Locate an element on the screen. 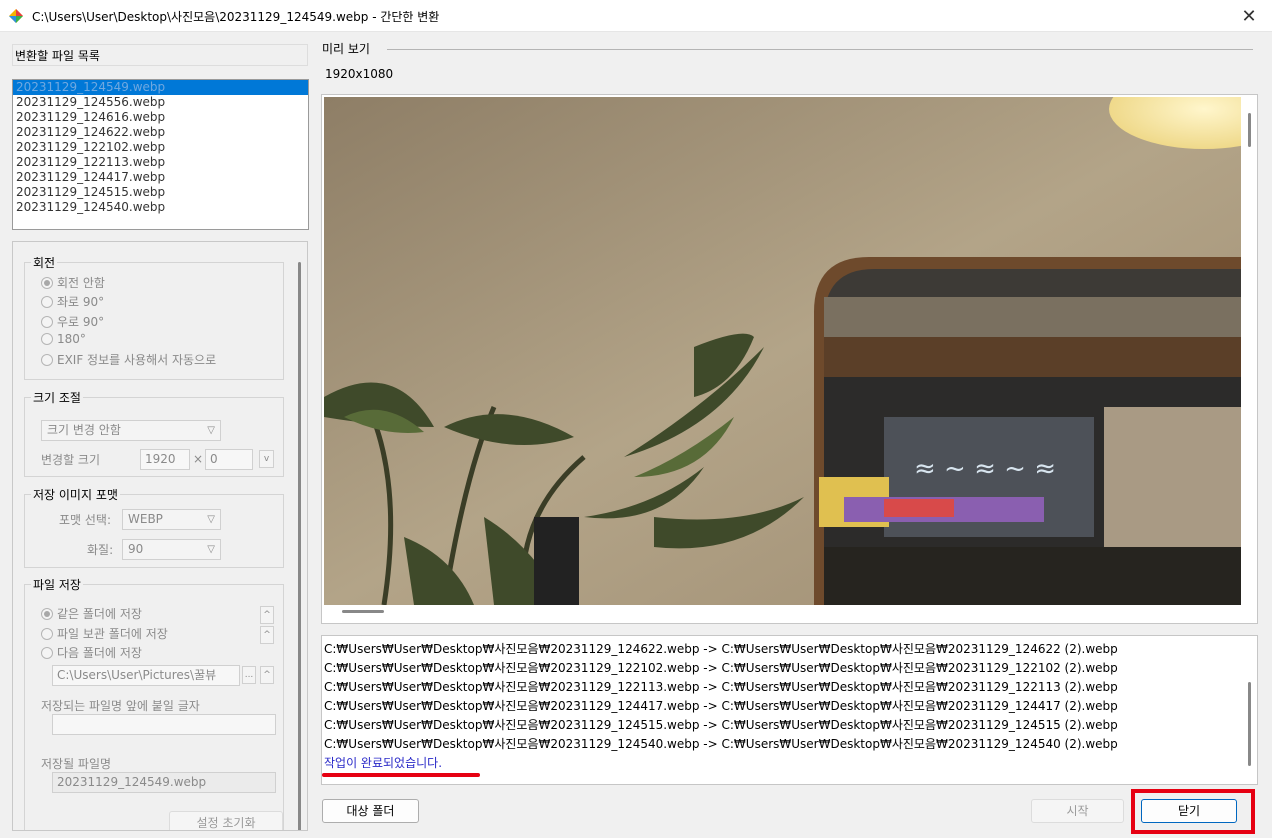  file-list-item: 20231129_122102.webp is located at coordinates (160, 147).